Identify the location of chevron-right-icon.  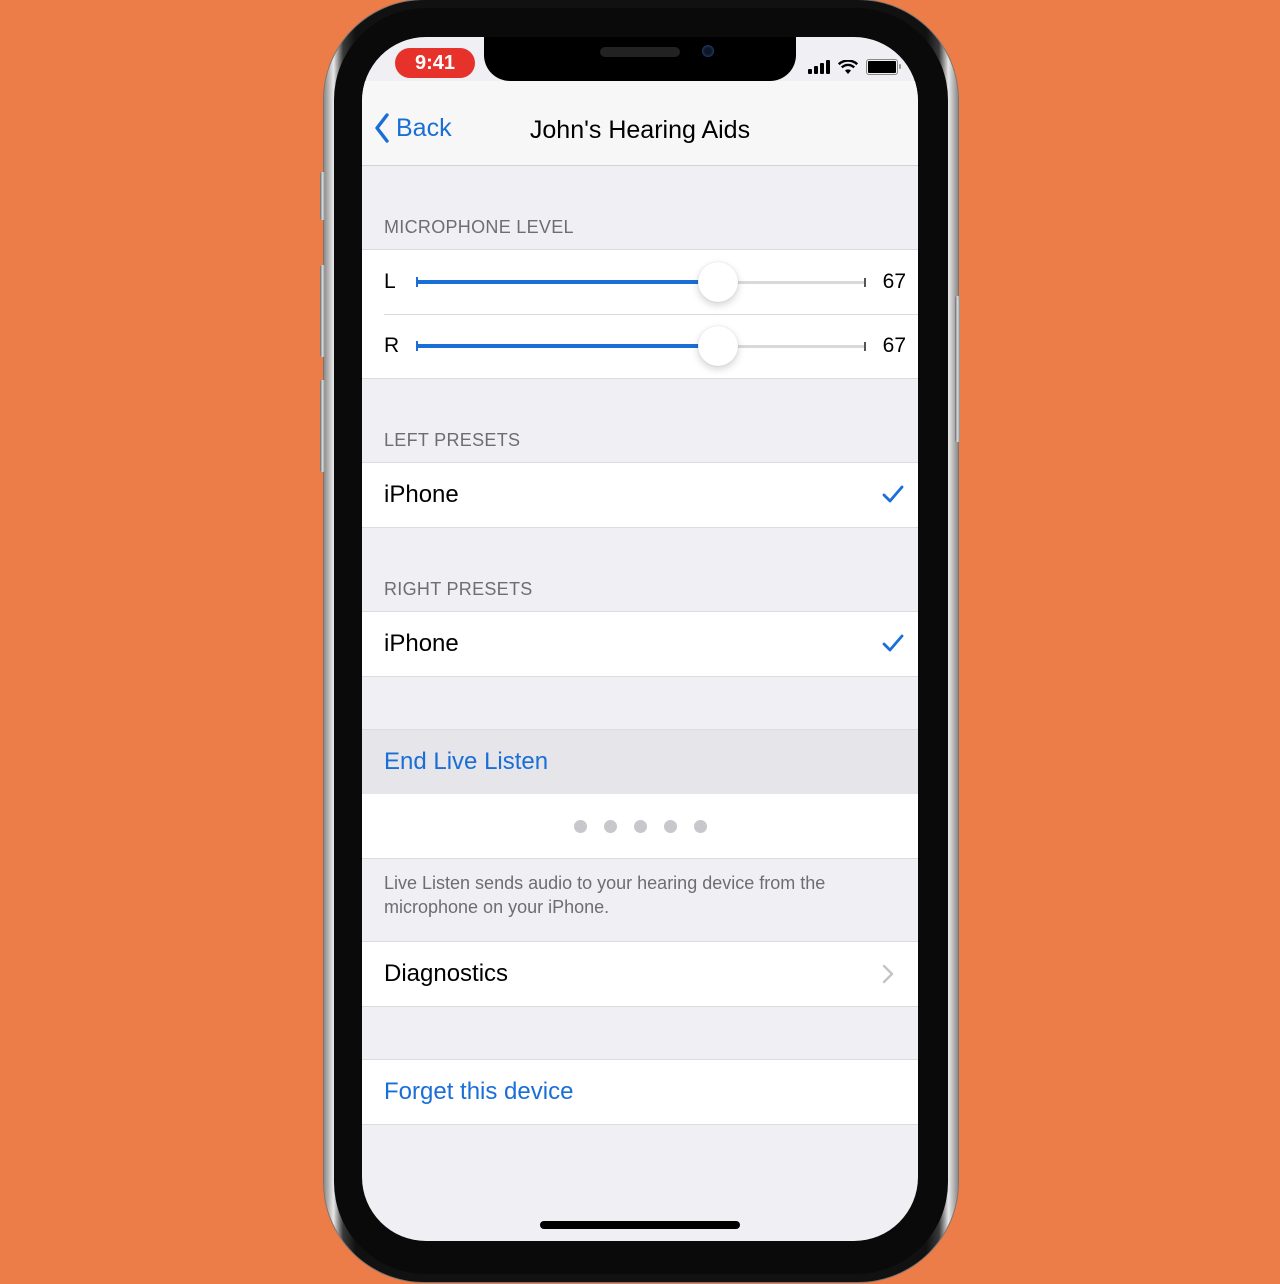
(888, 974).